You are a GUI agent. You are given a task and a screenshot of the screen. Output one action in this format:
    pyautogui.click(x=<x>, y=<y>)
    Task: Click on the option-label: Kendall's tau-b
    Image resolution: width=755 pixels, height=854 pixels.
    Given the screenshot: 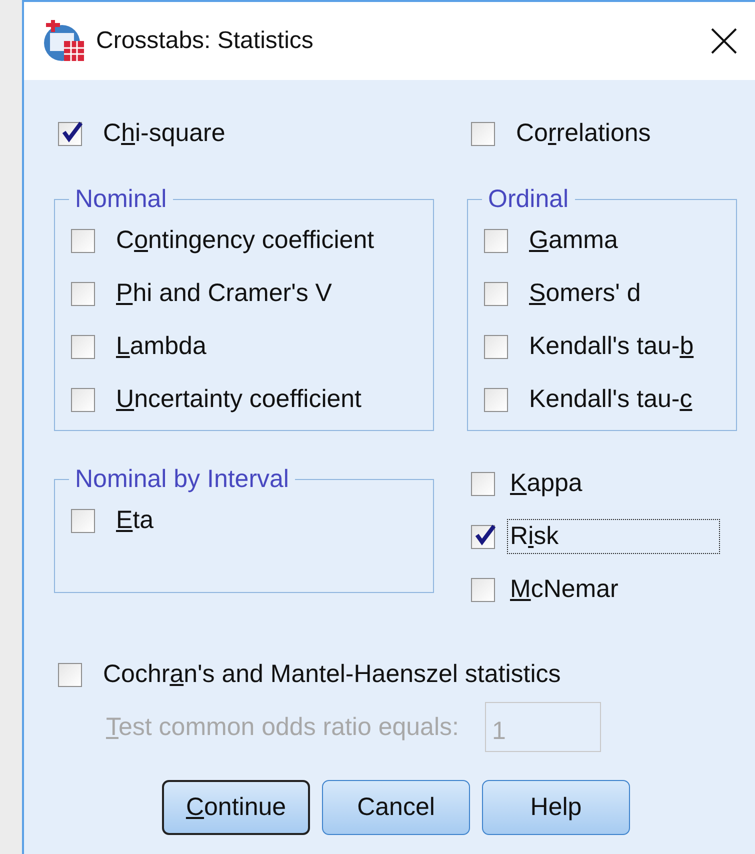 What is the action you would take?
    pyautogui.click(x=611, y=346)
    